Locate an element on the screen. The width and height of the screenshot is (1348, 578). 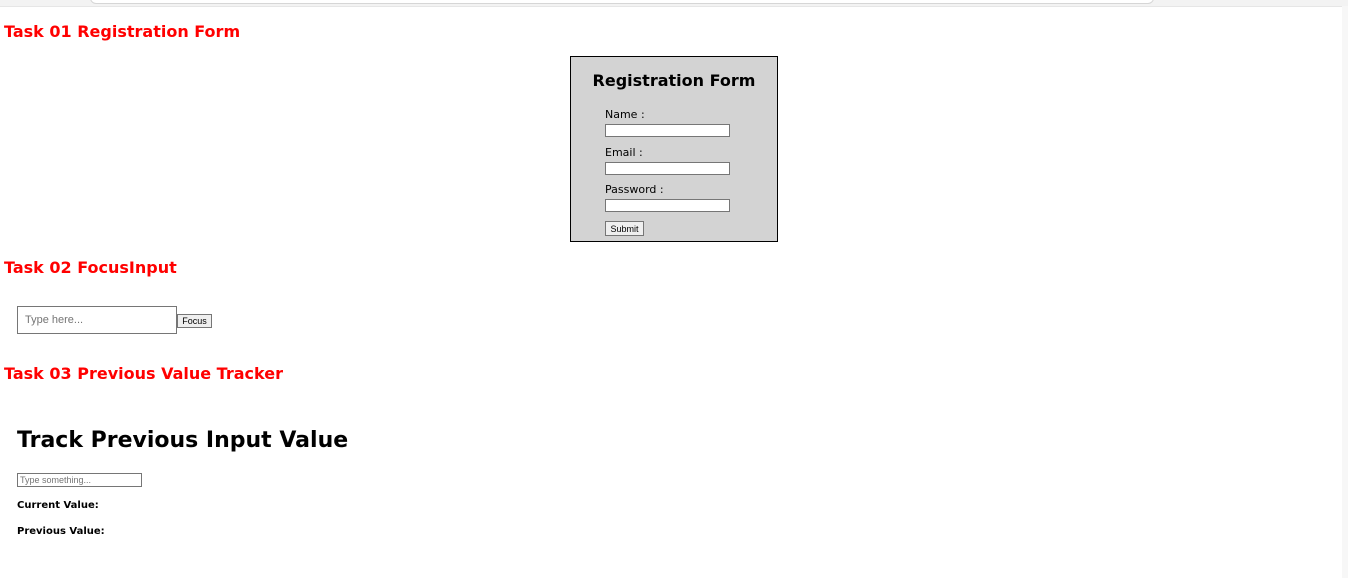
focus-button: Focus is located at coordinates (194, 321).